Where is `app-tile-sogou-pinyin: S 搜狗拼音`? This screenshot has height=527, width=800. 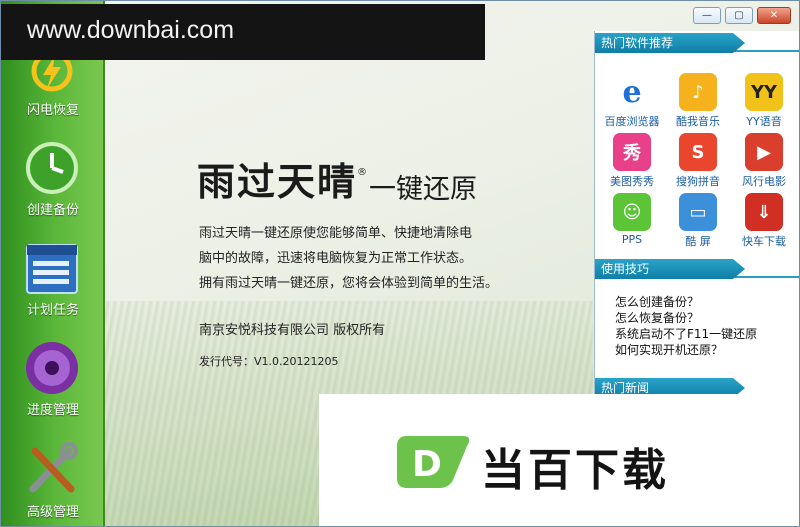 app-tile-sogou-pinyin: S 搜狗拼音 is located at coordinates (698, 160).